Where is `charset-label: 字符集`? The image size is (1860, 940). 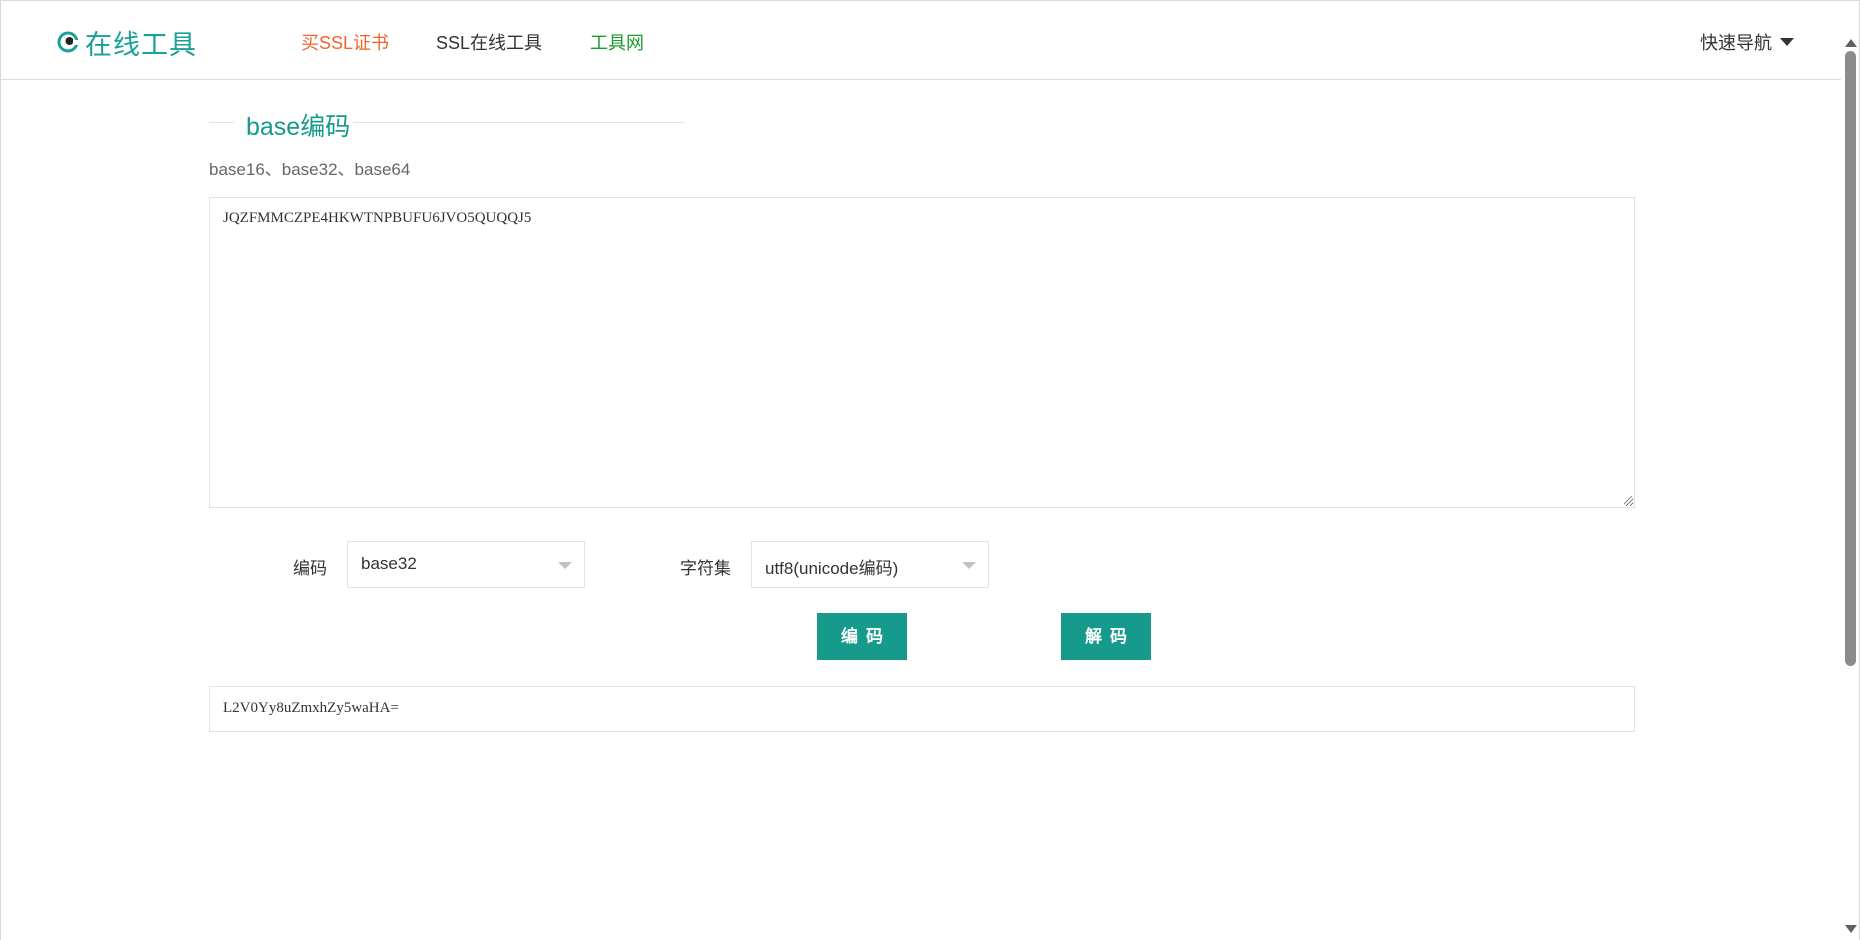
charset-label: 字符集 is located at coordinates (705, 568).